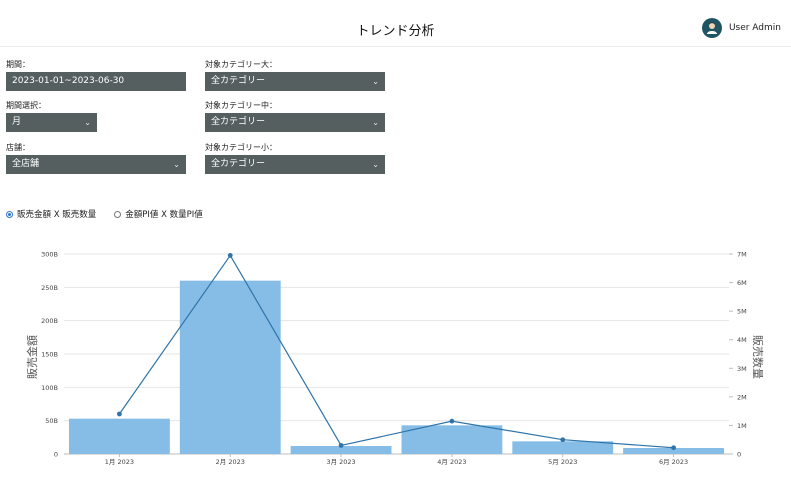 This screenshot has height=500, width=791. I want to click on store-select: 全店舗 ⌄, so click(96, 164).